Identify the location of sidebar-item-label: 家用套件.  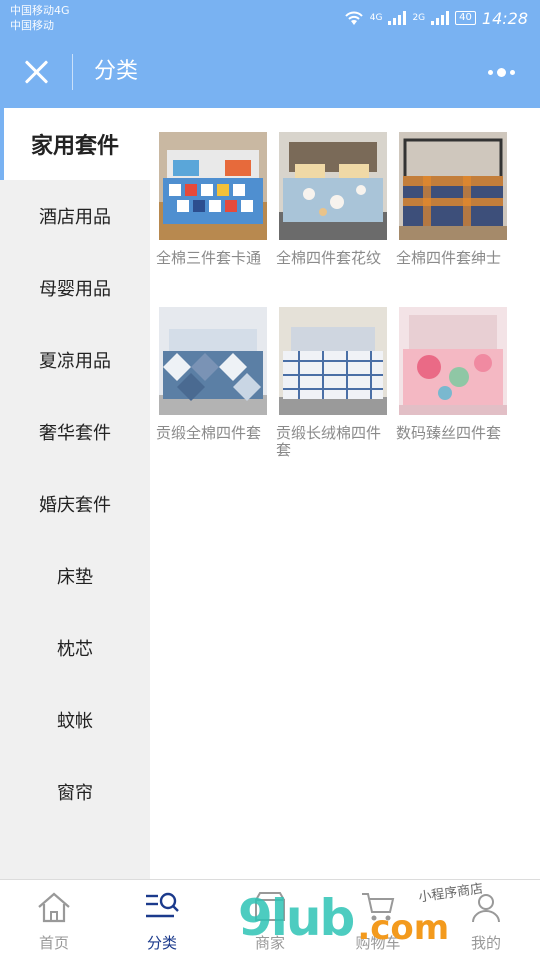
(74, 146).